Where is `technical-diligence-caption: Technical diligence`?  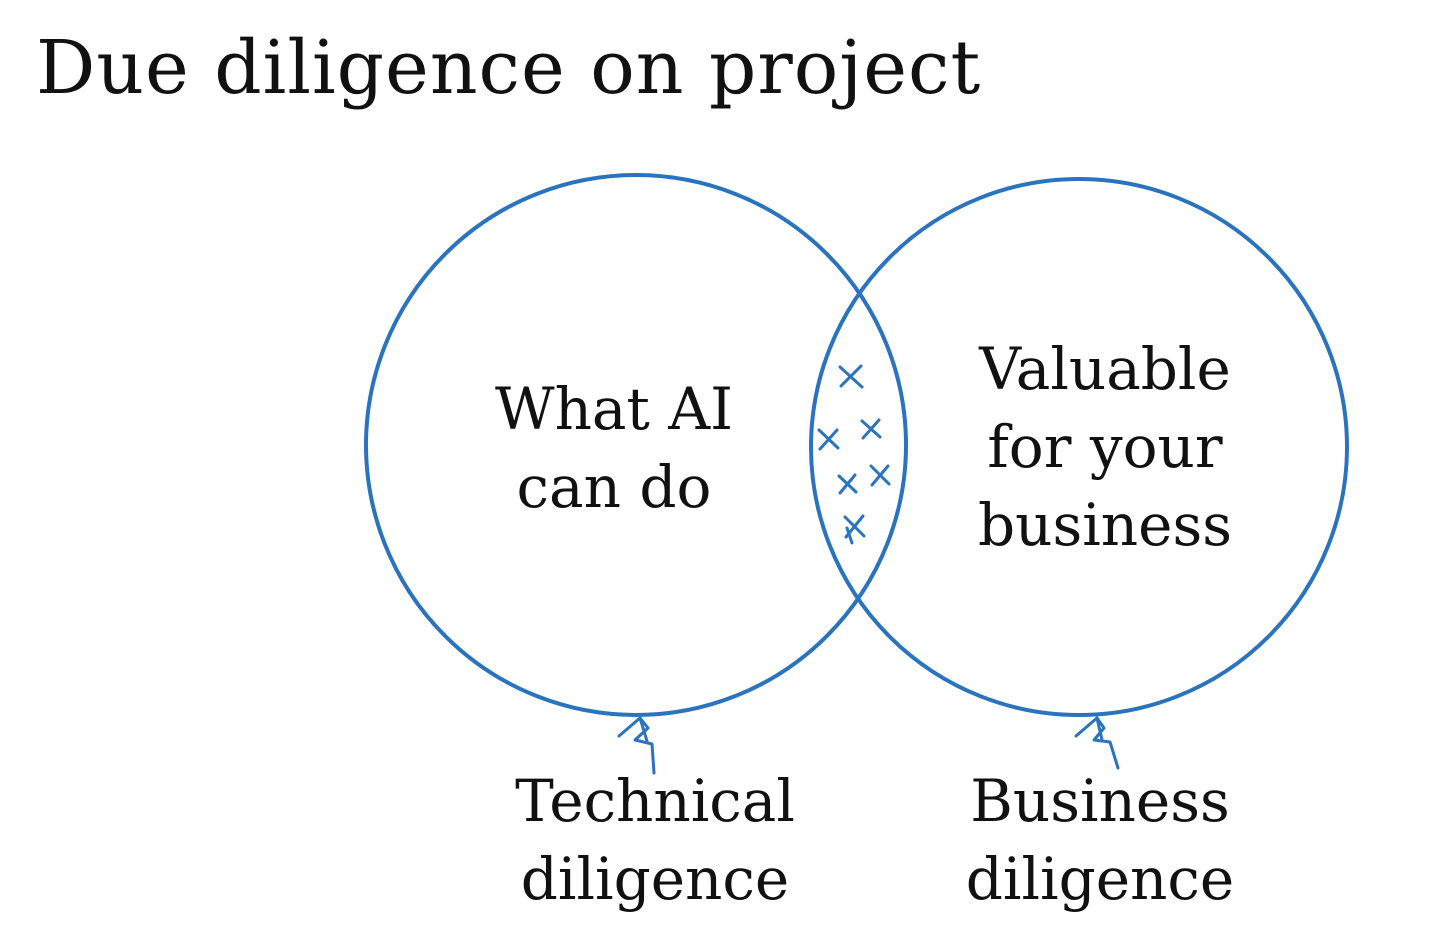
technical-diligence-caption: Technical diligence is located at coordinates (655, 840).